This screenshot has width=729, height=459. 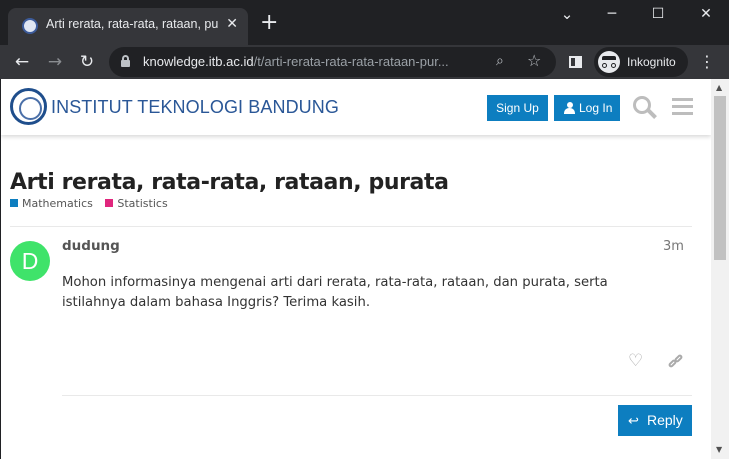 I want to click on heart-icon: ♡, so click(x=635, y=361).